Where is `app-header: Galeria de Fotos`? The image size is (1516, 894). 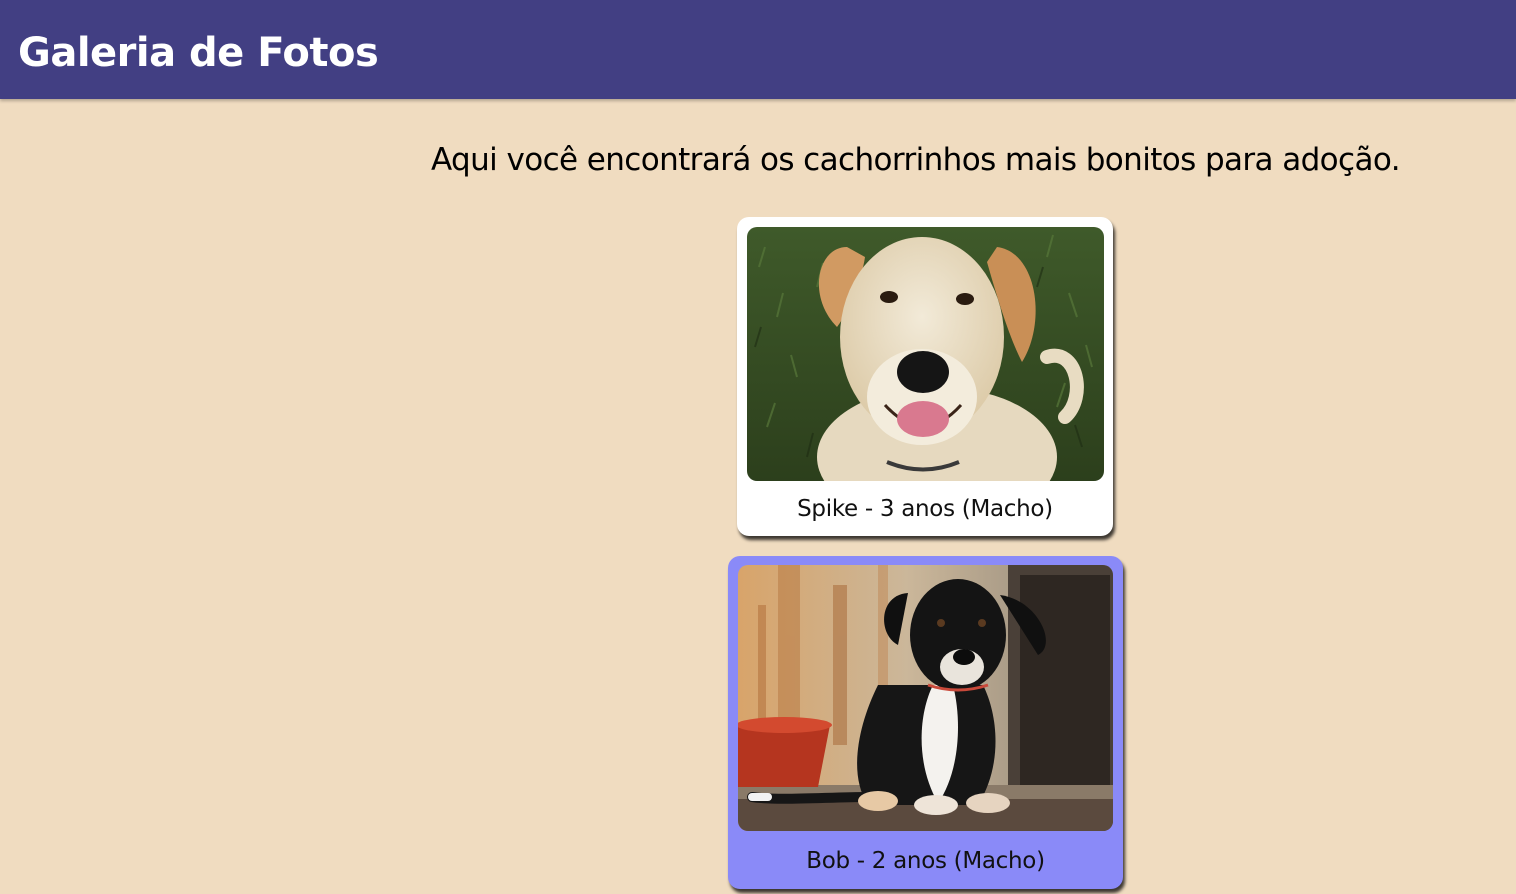
app-header: Galeria de Fotos is located at coordinates (758, 49).